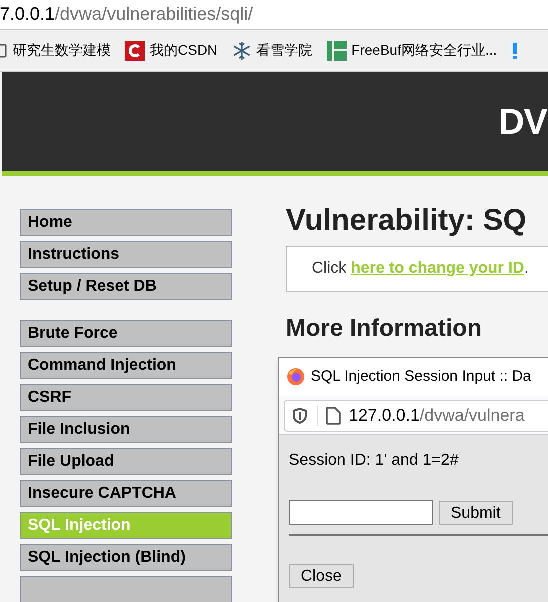 Image resolution: width=548 pixels, height=602 pixels. I want to click on url-path: /dvwa/vulnerabilities/sqli/, so click(154, 14).